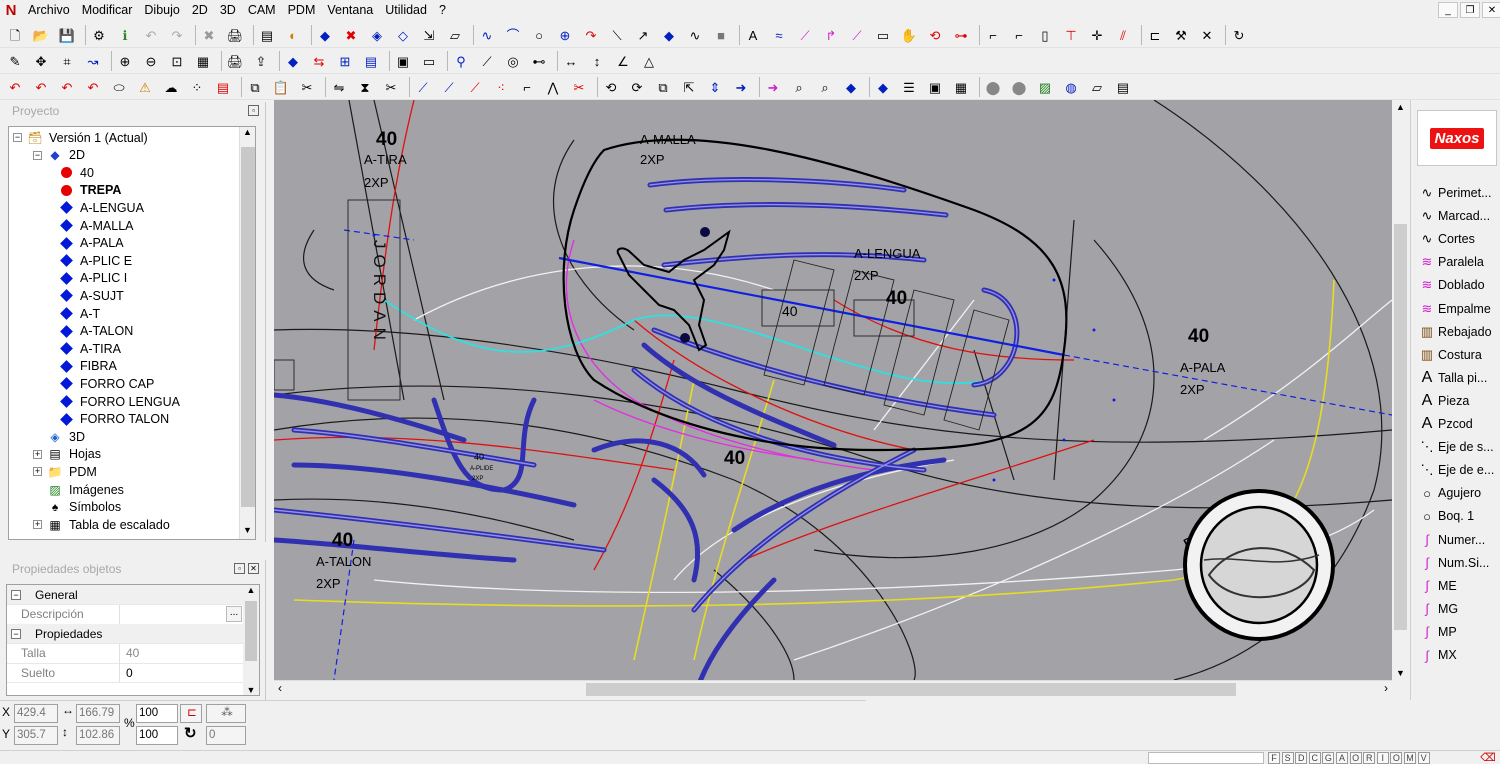 The width and height of the screenshot is (1500, 764). What do you see at coordinates (1458, 262) in the screenshot?
I see `tool-parallel: ≋ Paralela` at bounding box center [1458, 262].